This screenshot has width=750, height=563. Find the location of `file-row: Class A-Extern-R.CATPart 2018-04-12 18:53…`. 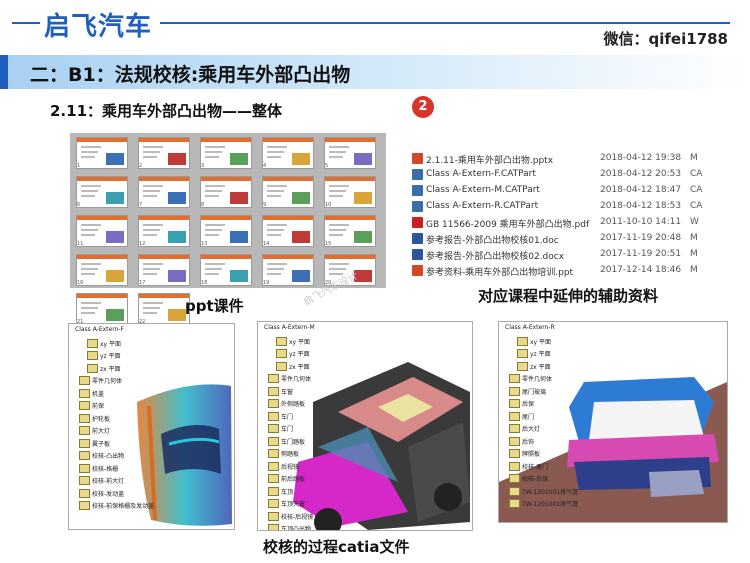

file-row: Class A-Extern-R.CATPart 2018-04-12 18:53… is located at coordinates (580, 207).